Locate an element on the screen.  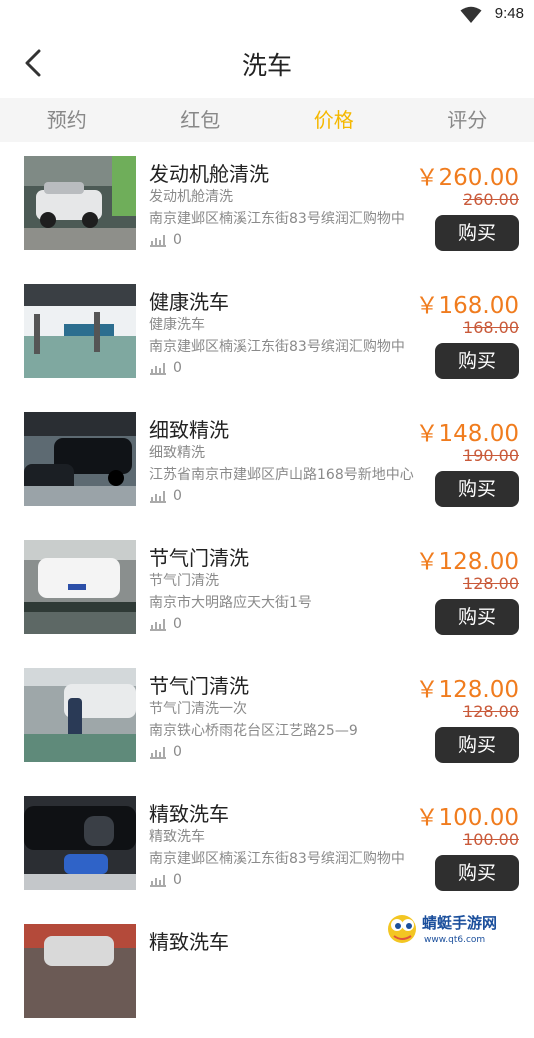
nav-bar: 洗车 is located at coordinates (267, 64).